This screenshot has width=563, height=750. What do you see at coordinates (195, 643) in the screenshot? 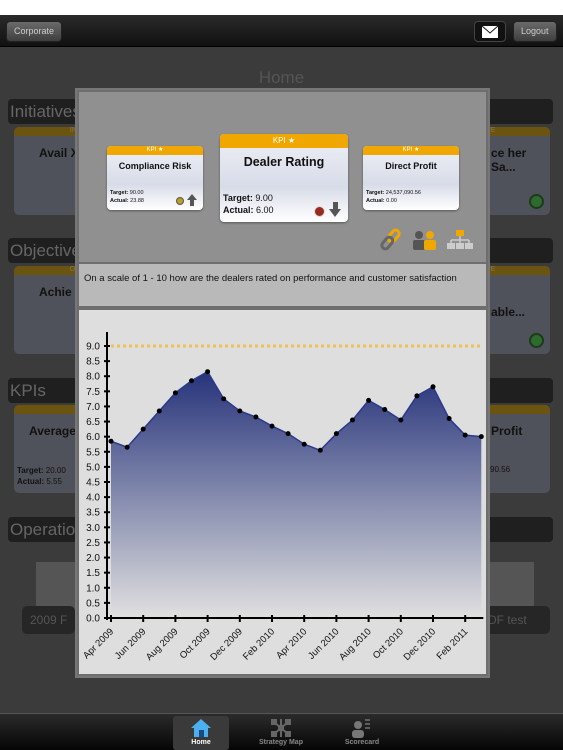
I see `x-tick-label: Oct 2009` at bounding box center [195, 643].